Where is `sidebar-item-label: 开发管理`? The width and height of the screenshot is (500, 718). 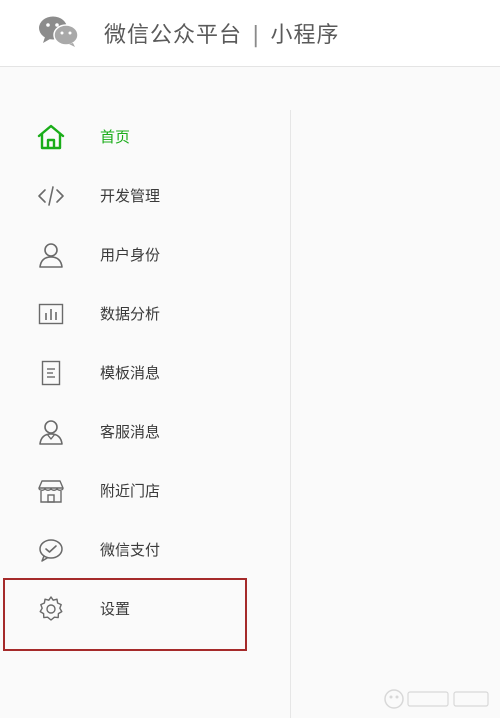 sidebar-item-label: 开发管理 is located at coordinates (130, 196).